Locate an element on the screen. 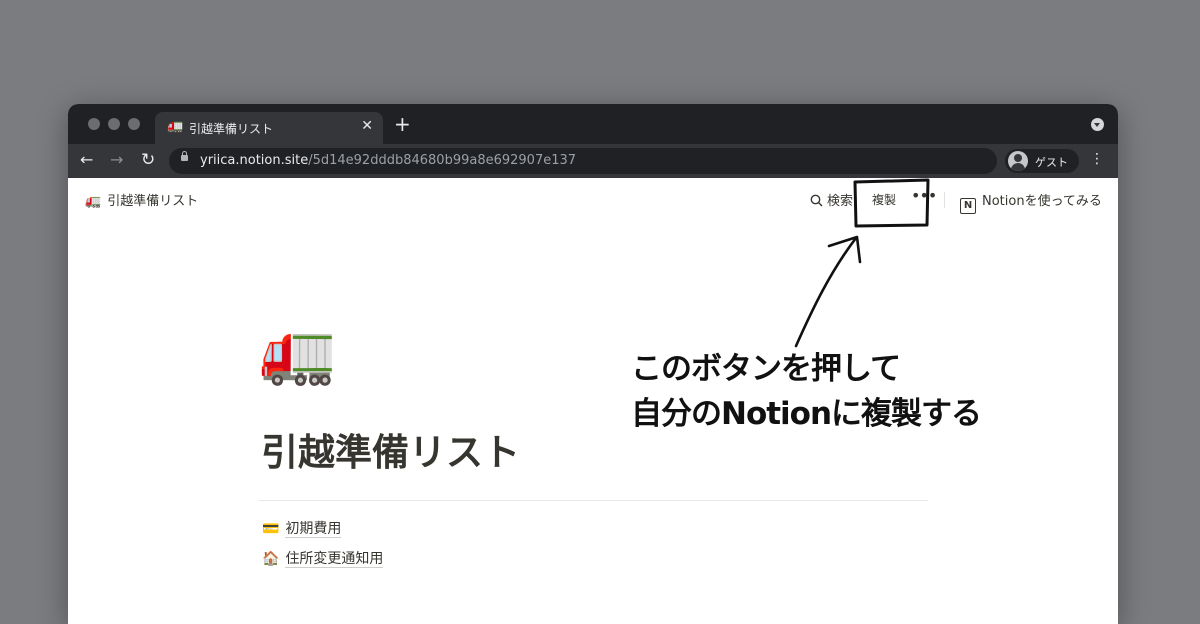 The image size is (1200, 624). search-label: 検索 is located at coordinates (840, 201).